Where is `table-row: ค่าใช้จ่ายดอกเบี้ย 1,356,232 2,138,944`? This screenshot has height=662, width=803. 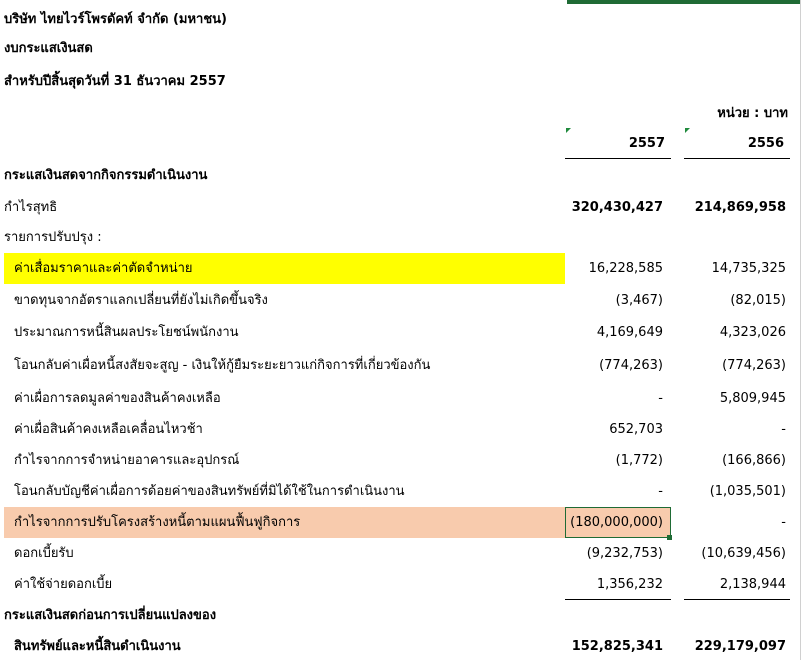
table-row: ค่าใช้จ่ายดอกเบี้ย 1,356,232 2,138,944 is located at coordinates (400, 584).